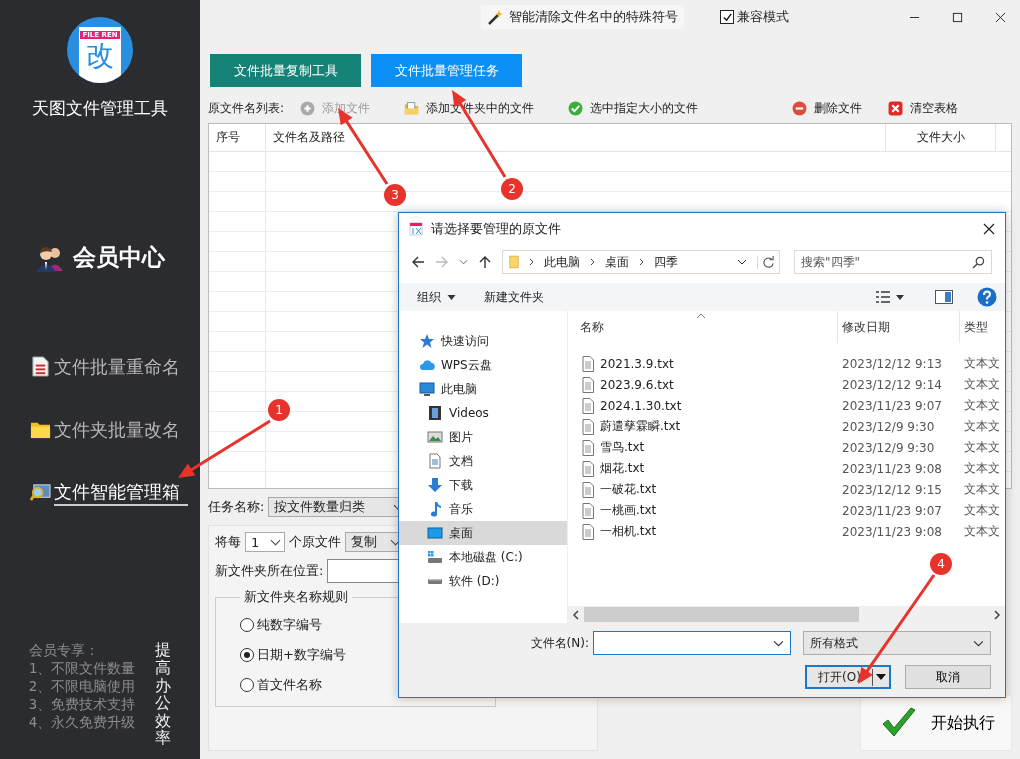 The width and height of the screenshot is (1020, 759). I want to click on up-icon, so click(485, 262).